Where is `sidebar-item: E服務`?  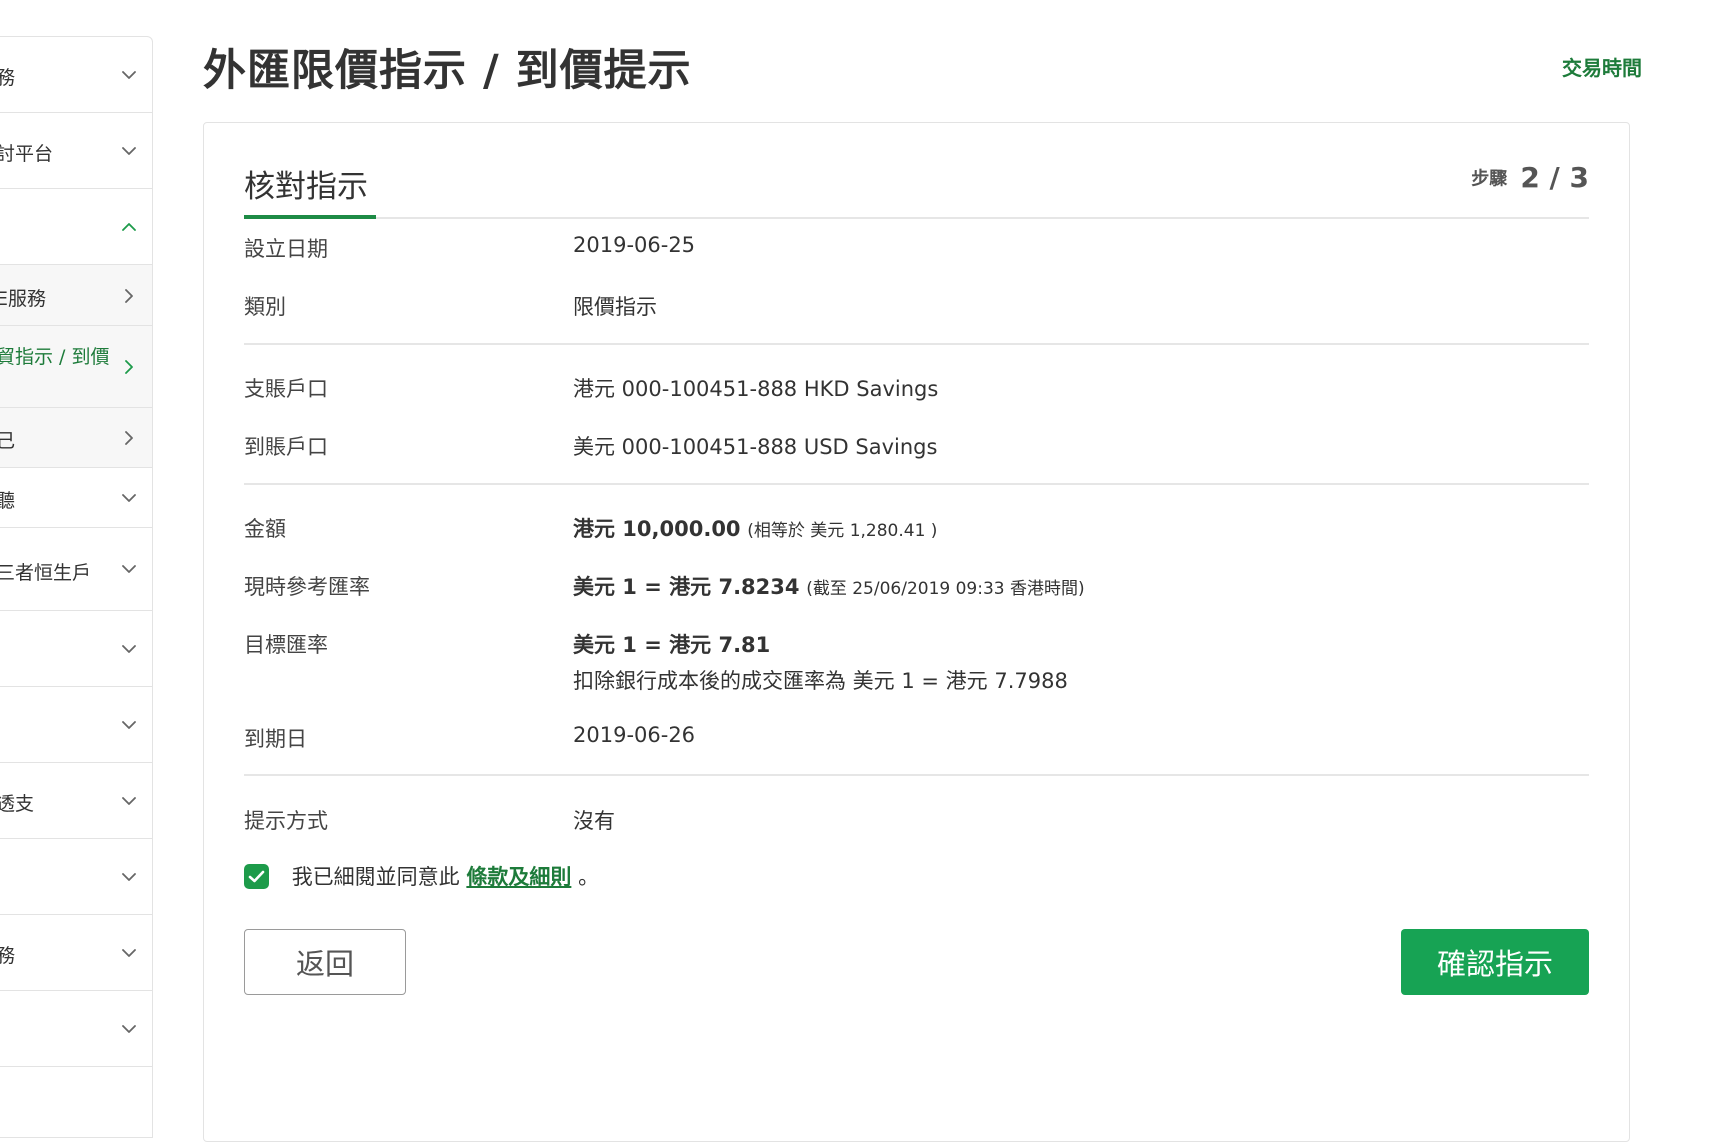
sidebar-item: E服務 is located at coordinates (76, 295).